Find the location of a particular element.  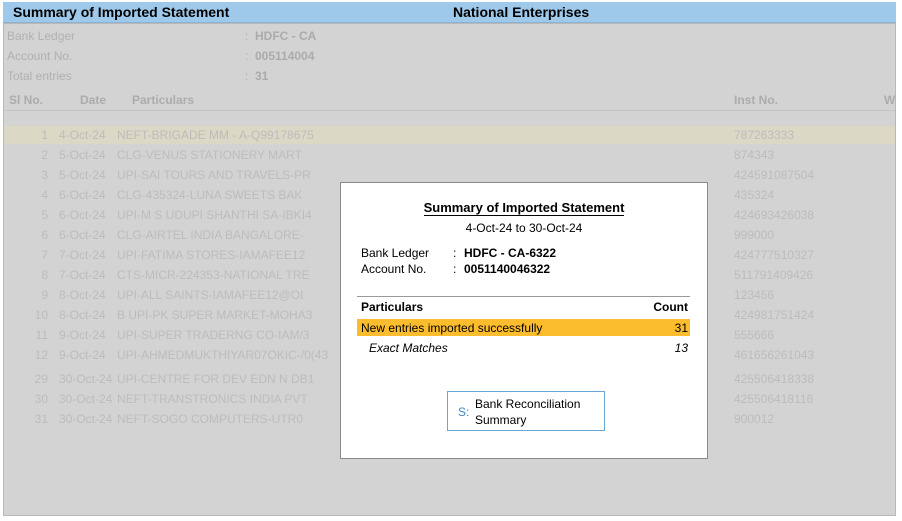

row-date: 4-Oct-24 is located at coordinates (82, 135).